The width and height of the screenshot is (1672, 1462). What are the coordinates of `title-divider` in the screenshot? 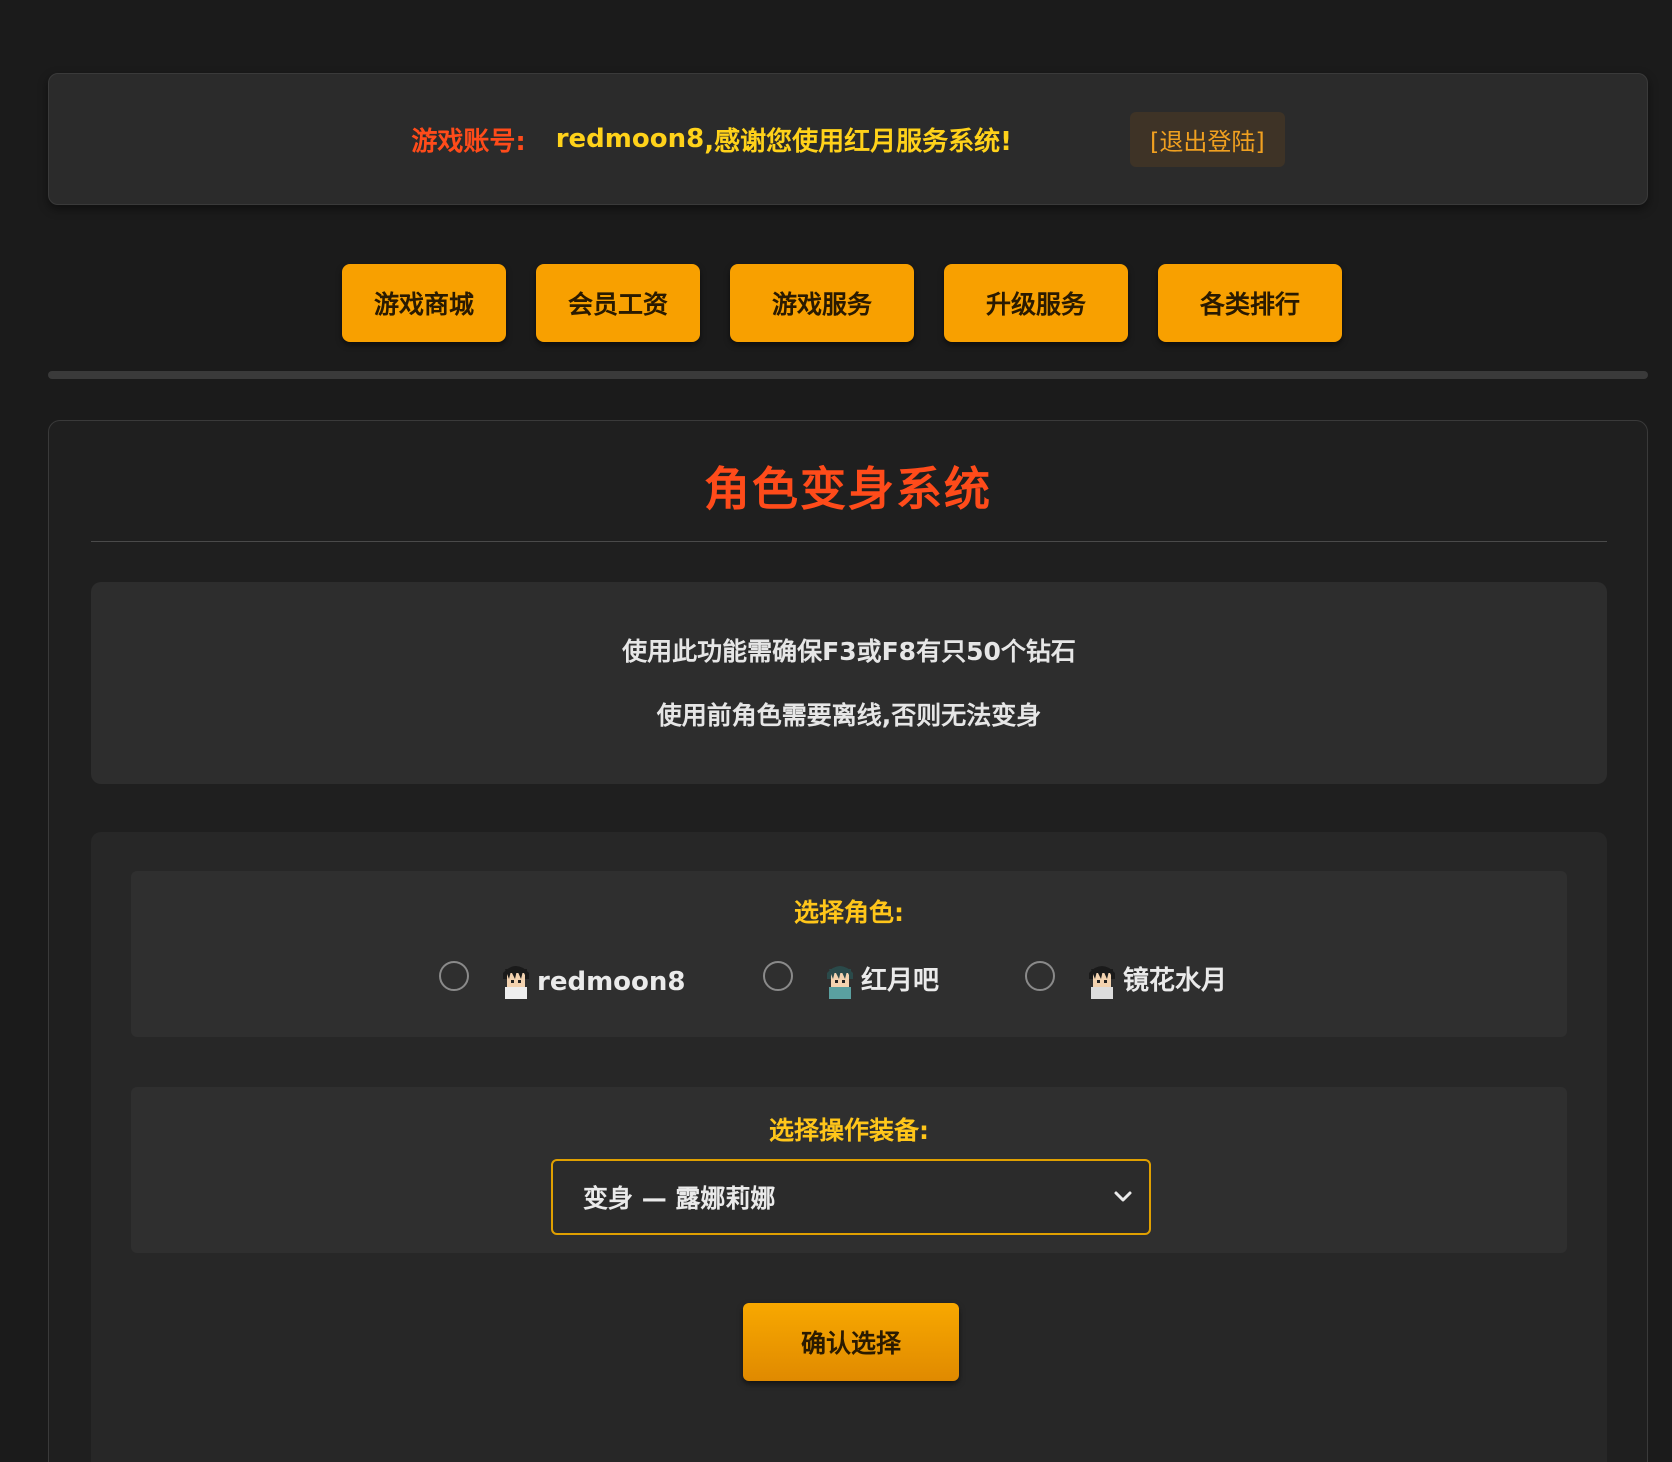 It's located at (849, 541).